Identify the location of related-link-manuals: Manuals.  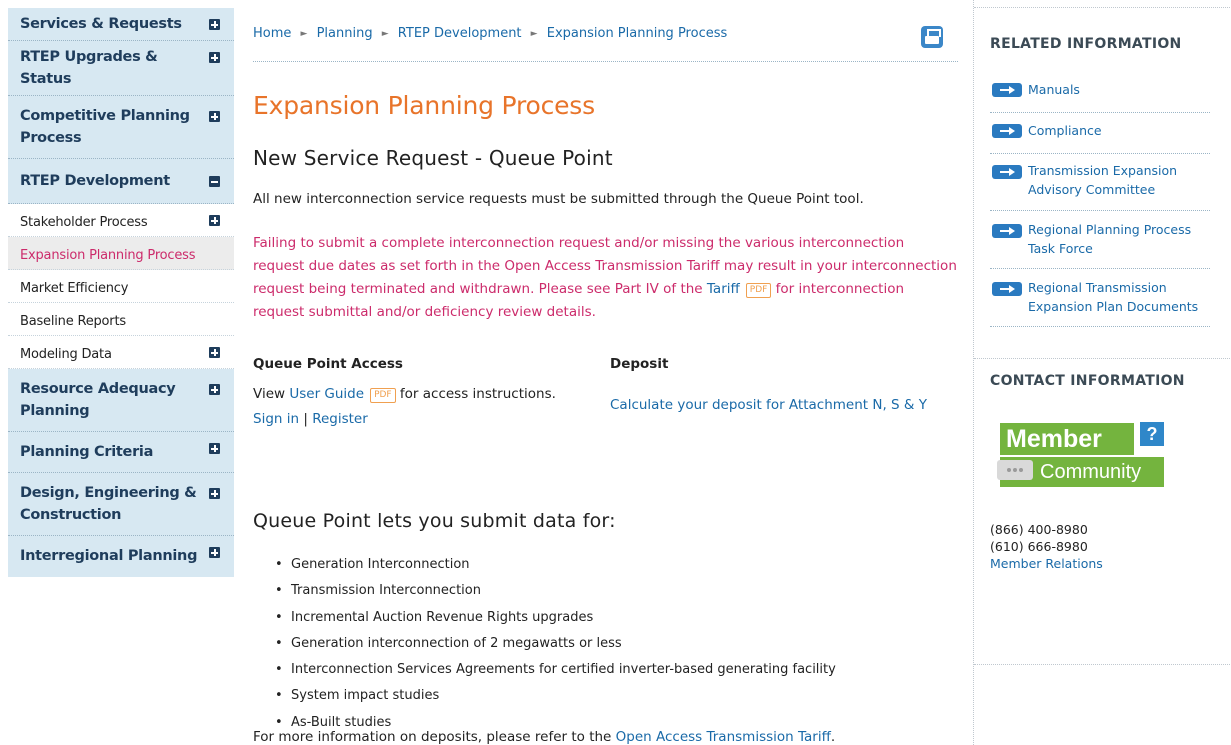
(1100, 96).